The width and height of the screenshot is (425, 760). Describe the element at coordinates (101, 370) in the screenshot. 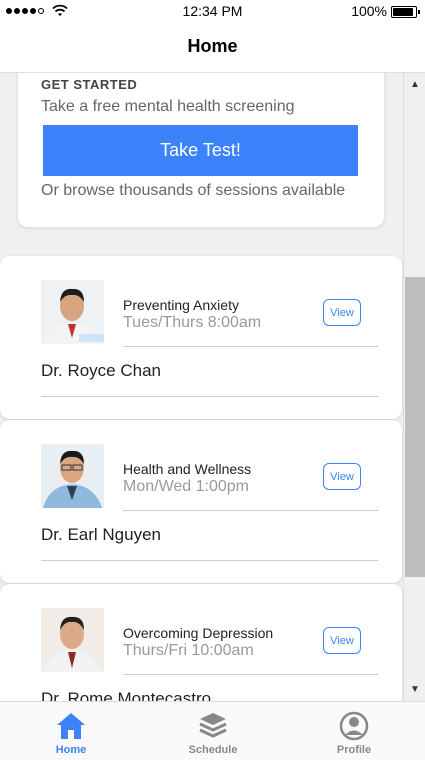

I see `doctor-name: Dr. Royce Chan` at that location.